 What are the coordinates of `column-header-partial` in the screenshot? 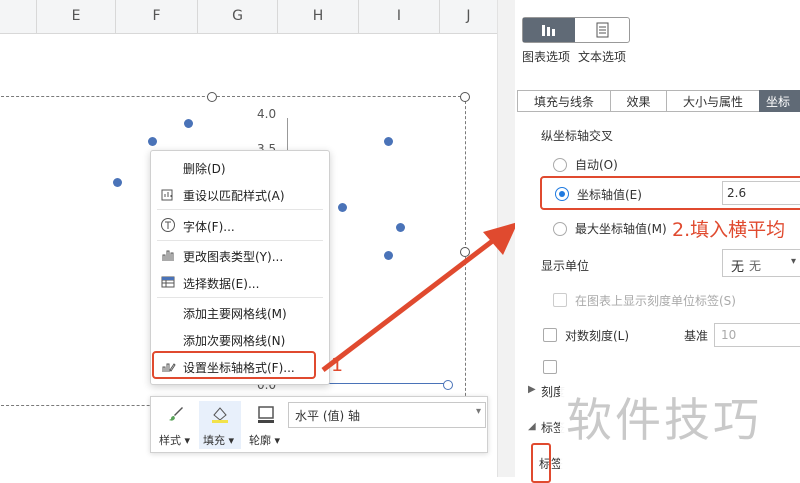 It's located at (18, 16).